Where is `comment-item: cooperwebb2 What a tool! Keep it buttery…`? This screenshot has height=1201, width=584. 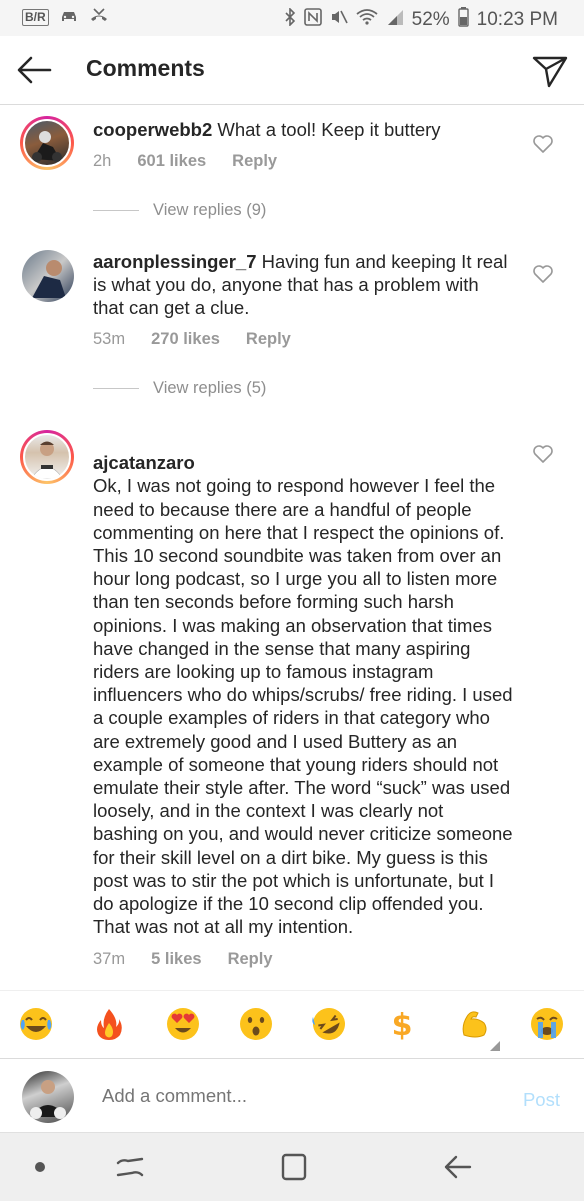
comment-item: cooperwebb2 What a tool! Keep it buttery… is located at coordinates (292, 169).